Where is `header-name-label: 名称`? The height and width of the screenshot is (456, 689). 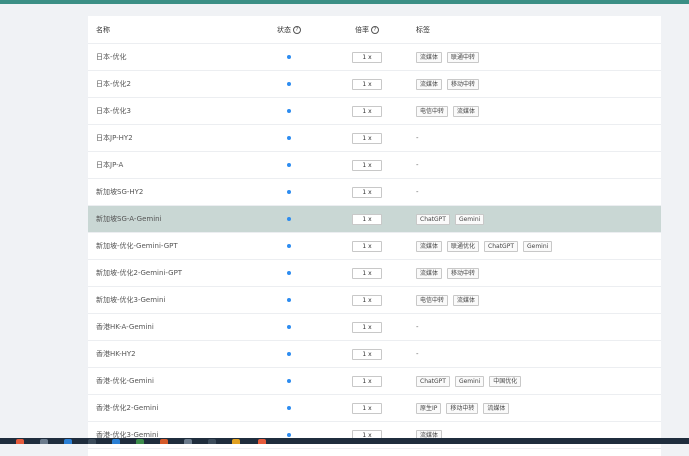 header-name-label: 名称 is located at coordinates (103, 29).